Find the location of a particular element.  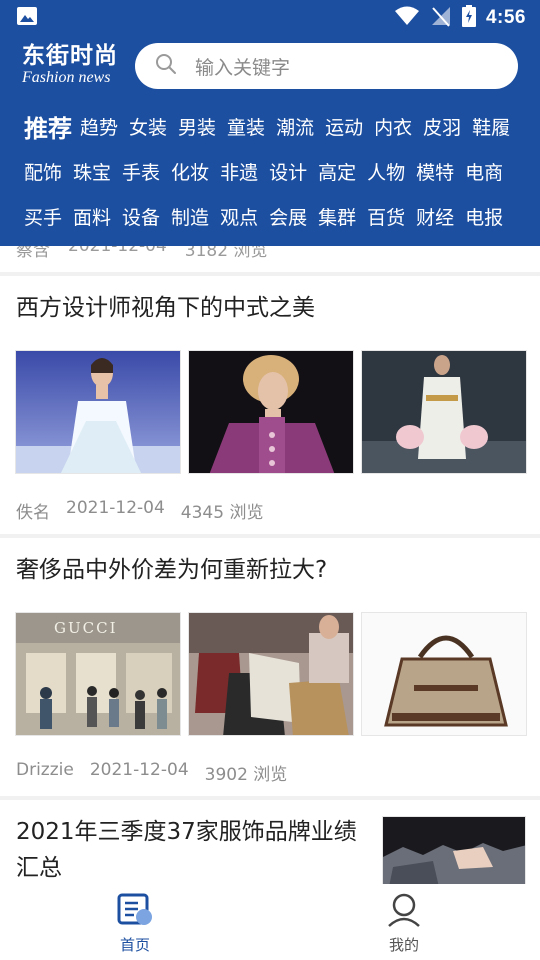

category-item: 非遗 is located at coordinates (239, 171).